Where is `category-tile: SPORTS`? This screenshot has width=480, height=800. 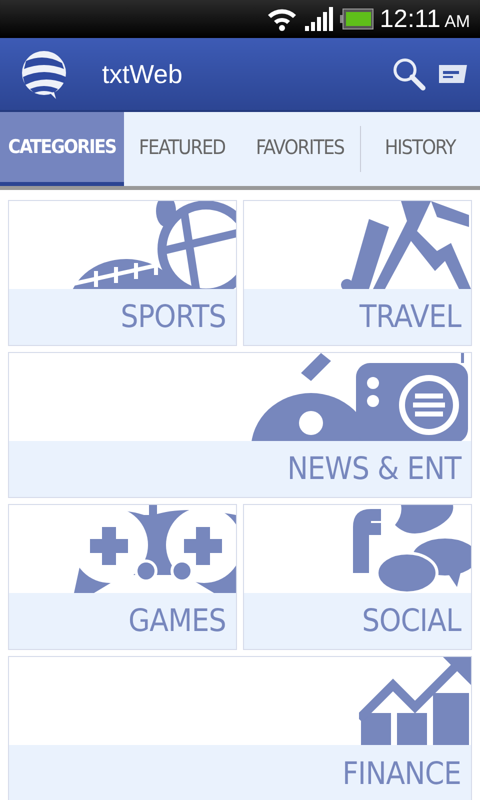
category-tile: SPORTS is located at coordinates (122, 273).